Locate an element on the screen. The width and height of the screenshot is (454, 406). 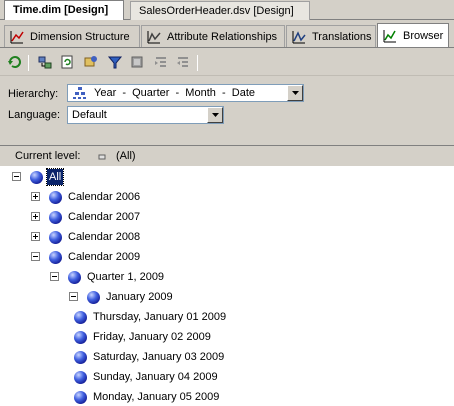
doc-tab-label: Time.dim [Design] is located at coordinates (61, 10).